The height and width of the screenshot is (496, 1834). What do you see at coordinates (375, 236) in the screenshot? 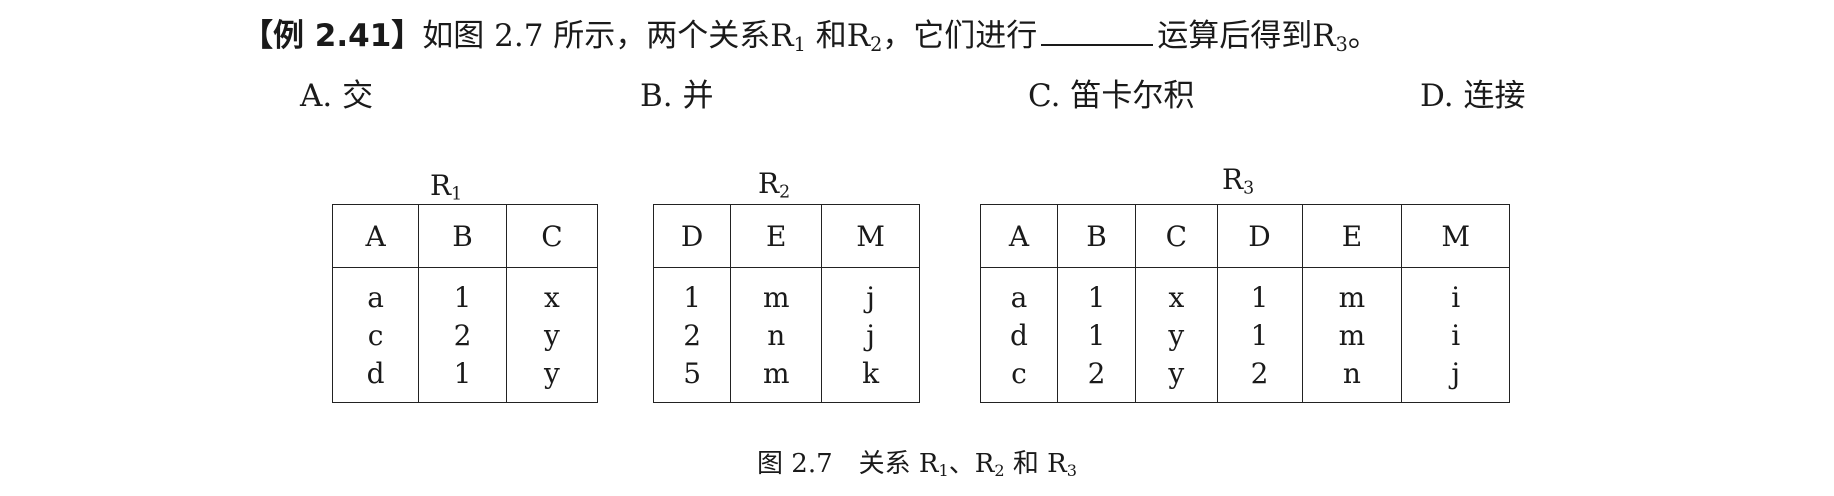
I see `table-r1-header: A` at bounding box center [375, 236].